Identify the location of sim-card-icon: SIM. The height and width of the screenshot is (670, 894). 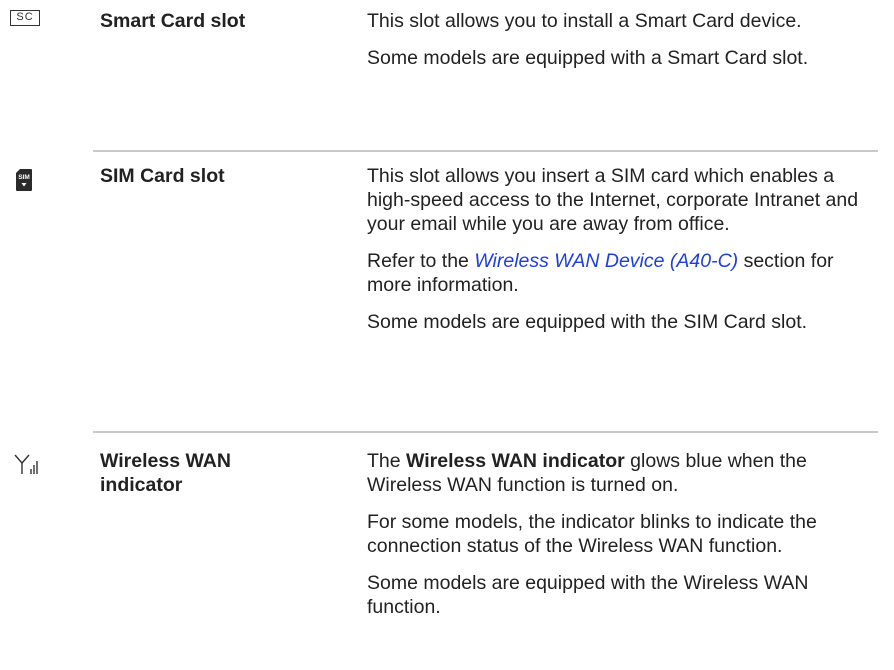
(24, 180).